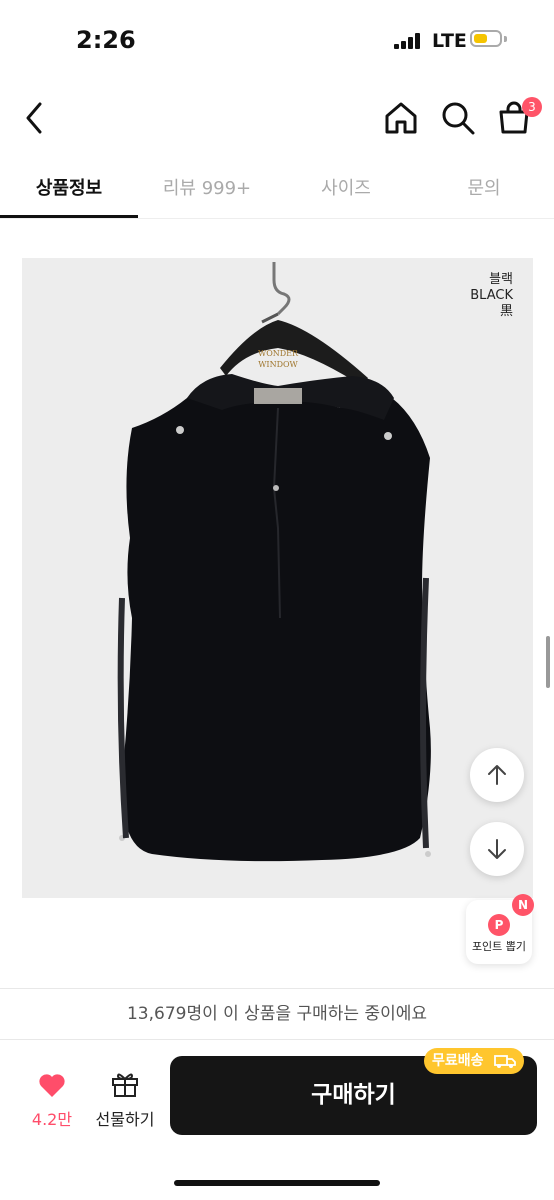 The height and width of the screenshot is (1200, 554). What do you see at coordinates (486, 38) in the screenshot?
I see `battery-icon` at bounding box center [486, 38].